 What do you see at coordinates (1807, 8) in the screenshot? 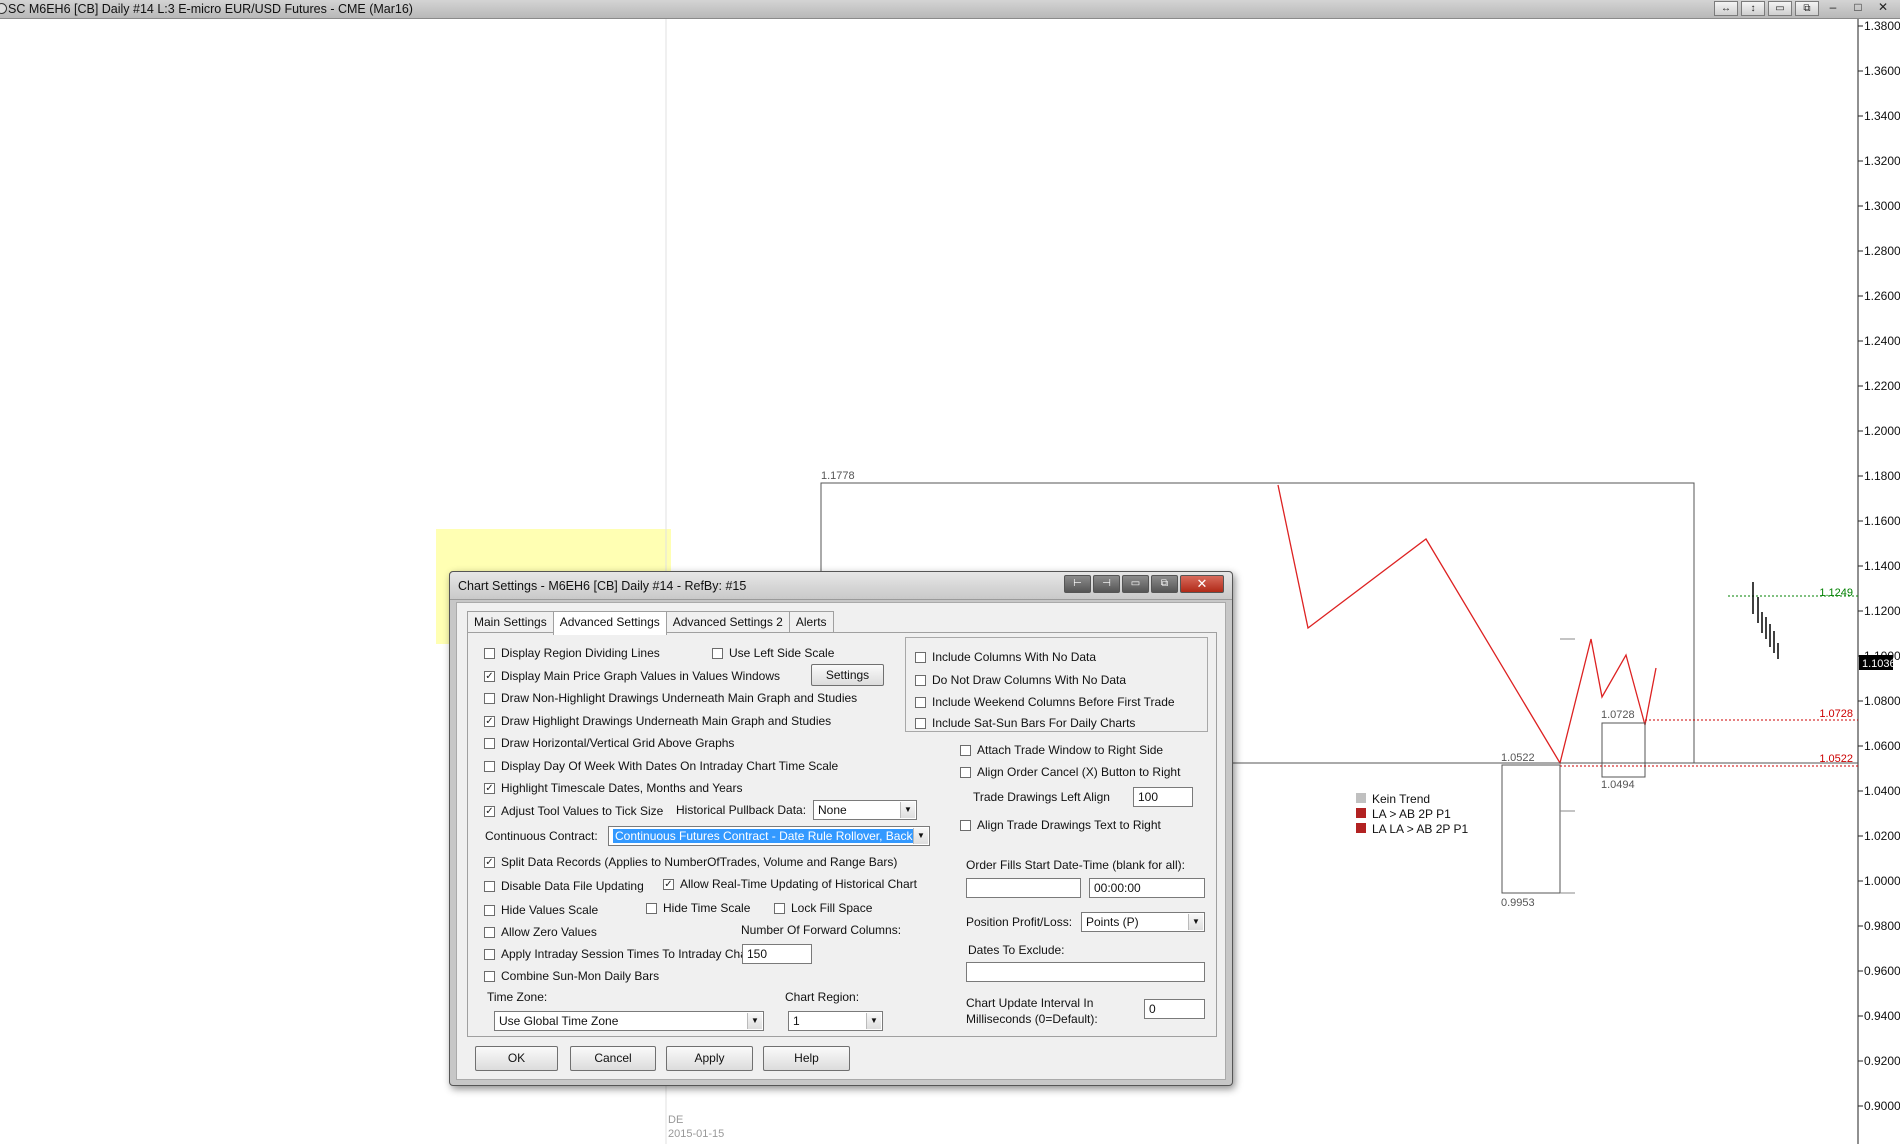
I see `restore-window-icon: ⧉` at bounding box center [1807, 8].